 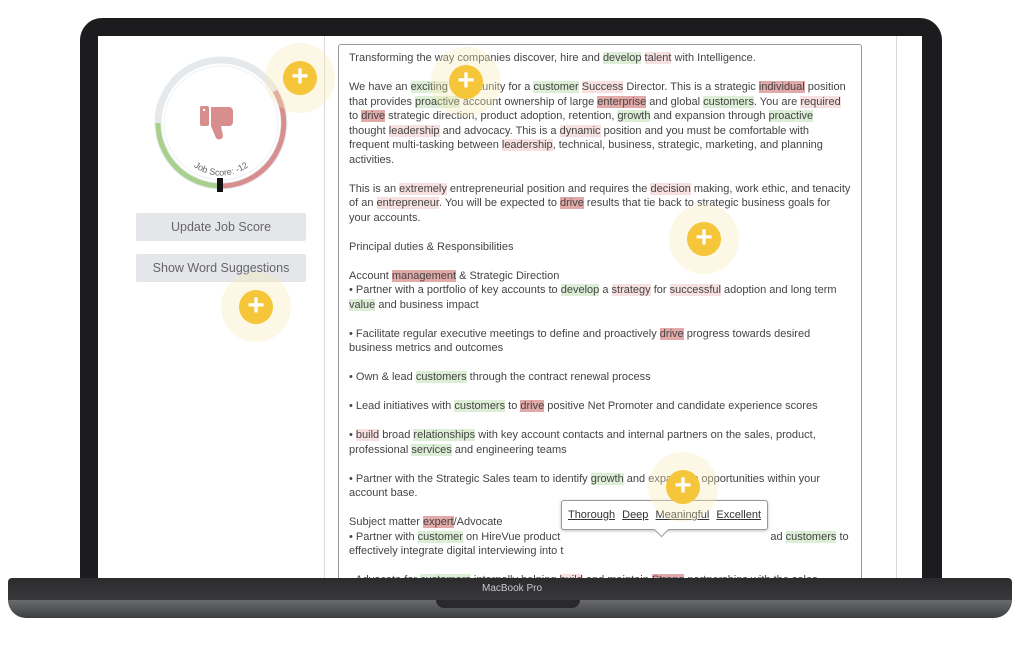 What do you see at coordinates (591, 515) in the screenshot?
I see `word-suggestion-link: Thorough` at bounding box center [591, 515].